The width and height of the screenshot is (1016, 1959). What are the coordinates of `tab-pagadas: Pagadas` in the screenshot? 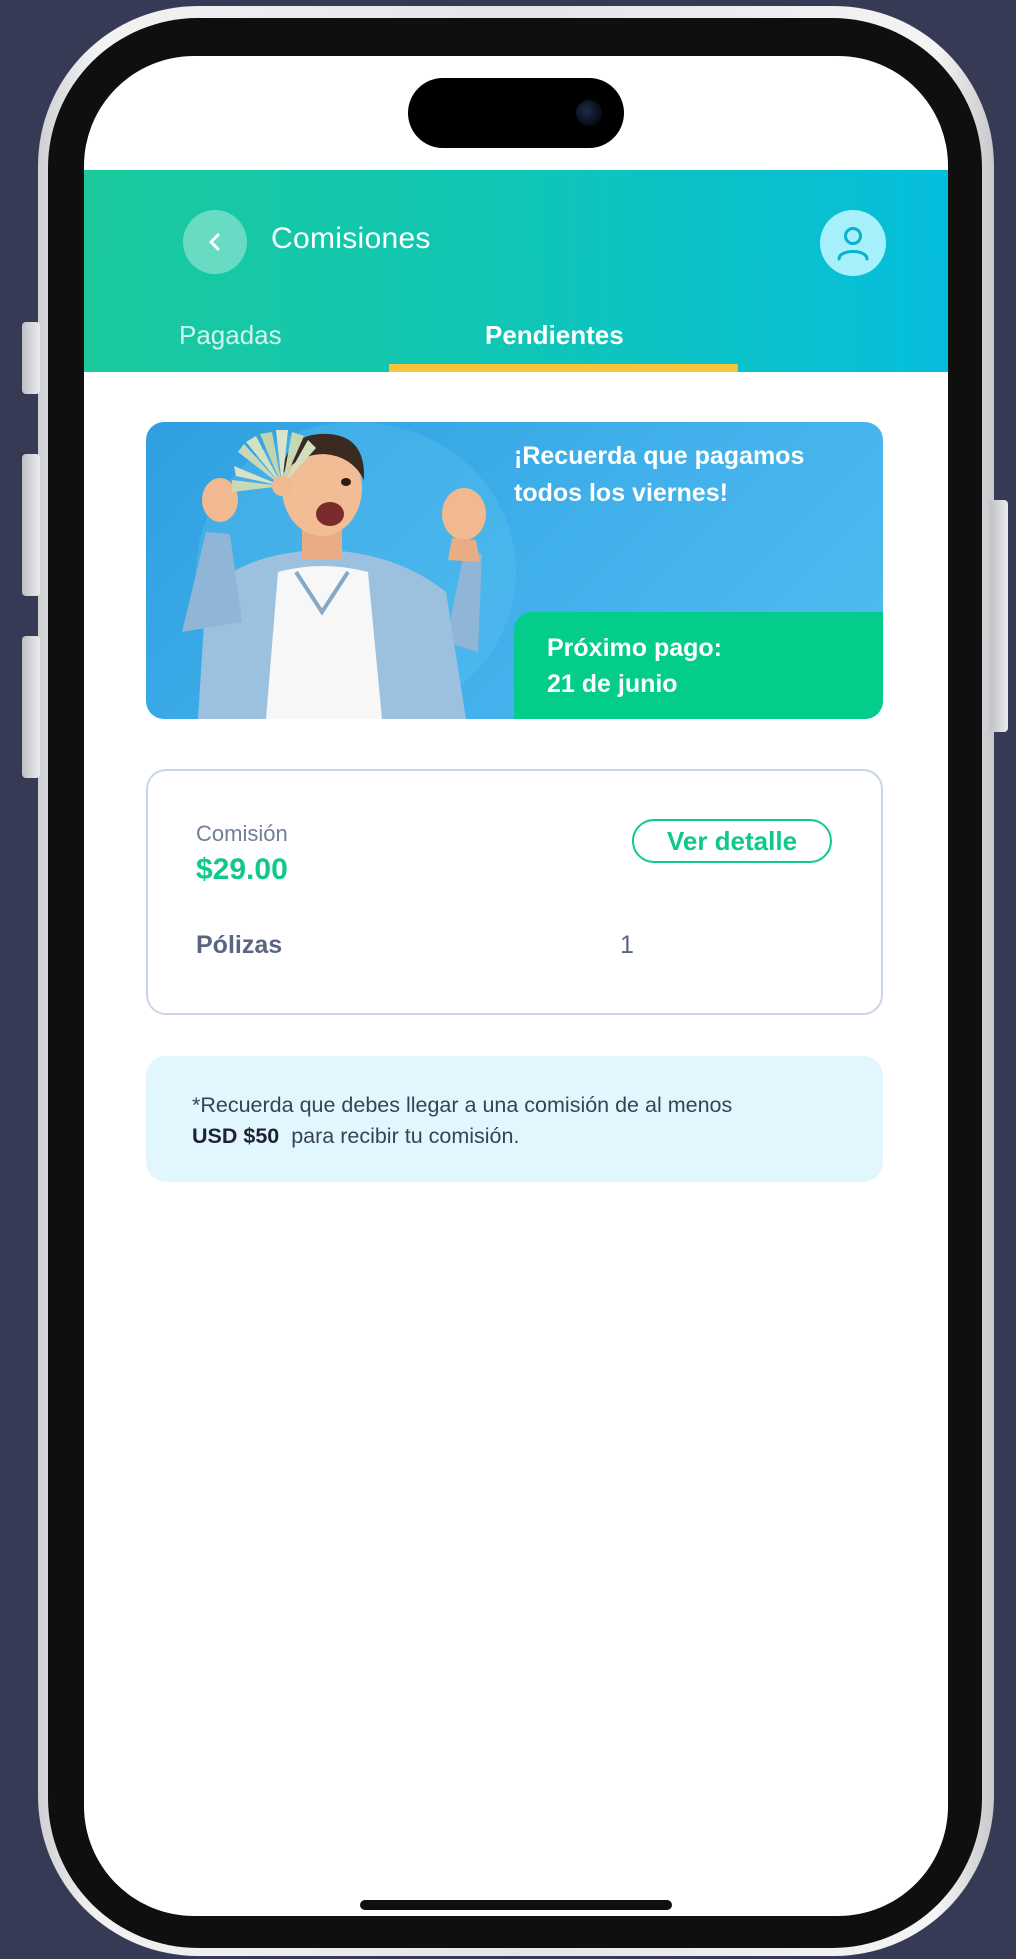 It's located at (230, 335).